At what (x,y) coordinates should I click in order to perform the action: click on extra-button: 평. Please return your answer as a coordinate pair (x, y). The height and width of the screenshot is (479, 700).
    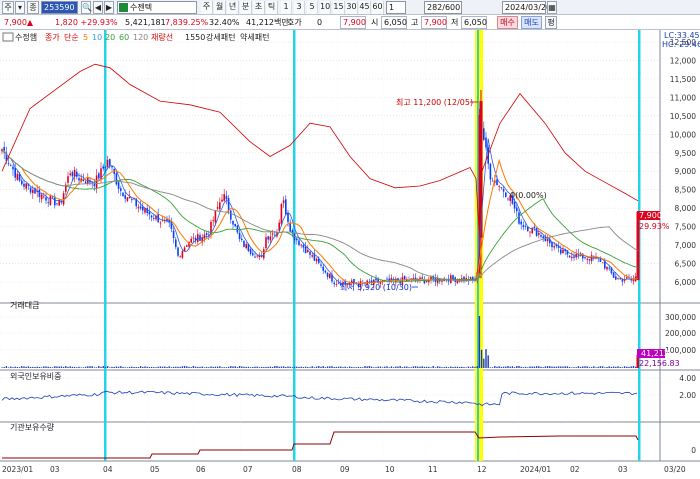
    Looking at the image, I should click on (551, 22).